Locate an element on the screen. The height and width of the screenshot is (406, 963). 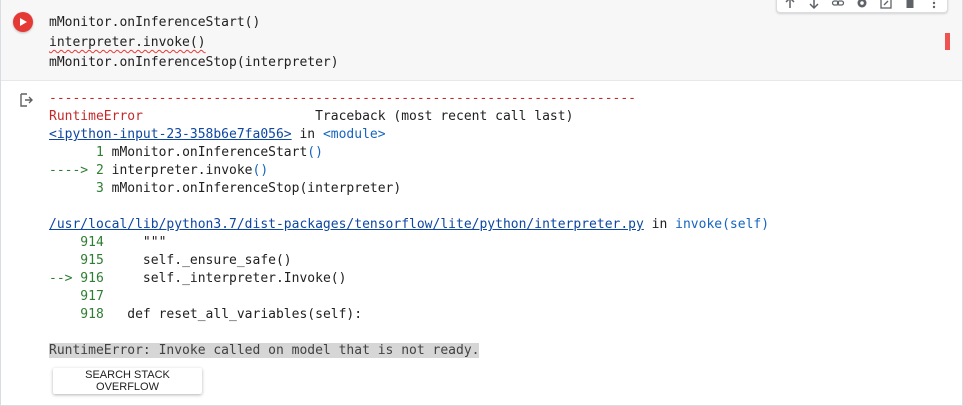
frame-line: 914 """ is located at coordinates (409, 243).